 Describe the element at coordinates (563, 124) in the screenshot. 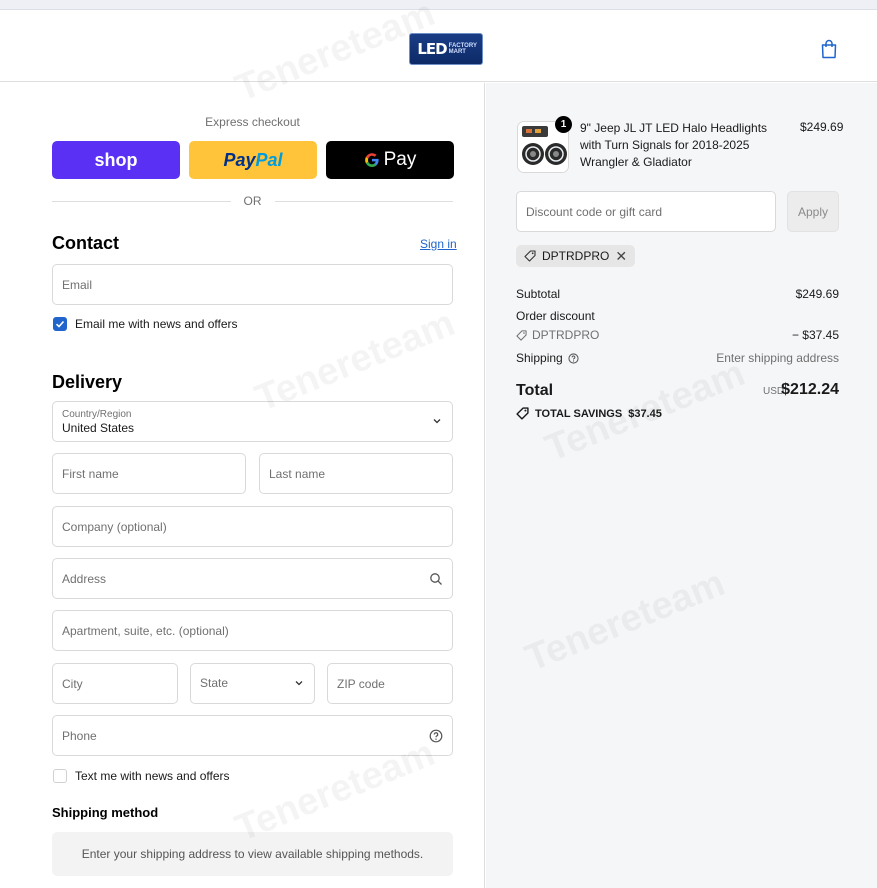

I see `quantity-badge: 1` at that location.